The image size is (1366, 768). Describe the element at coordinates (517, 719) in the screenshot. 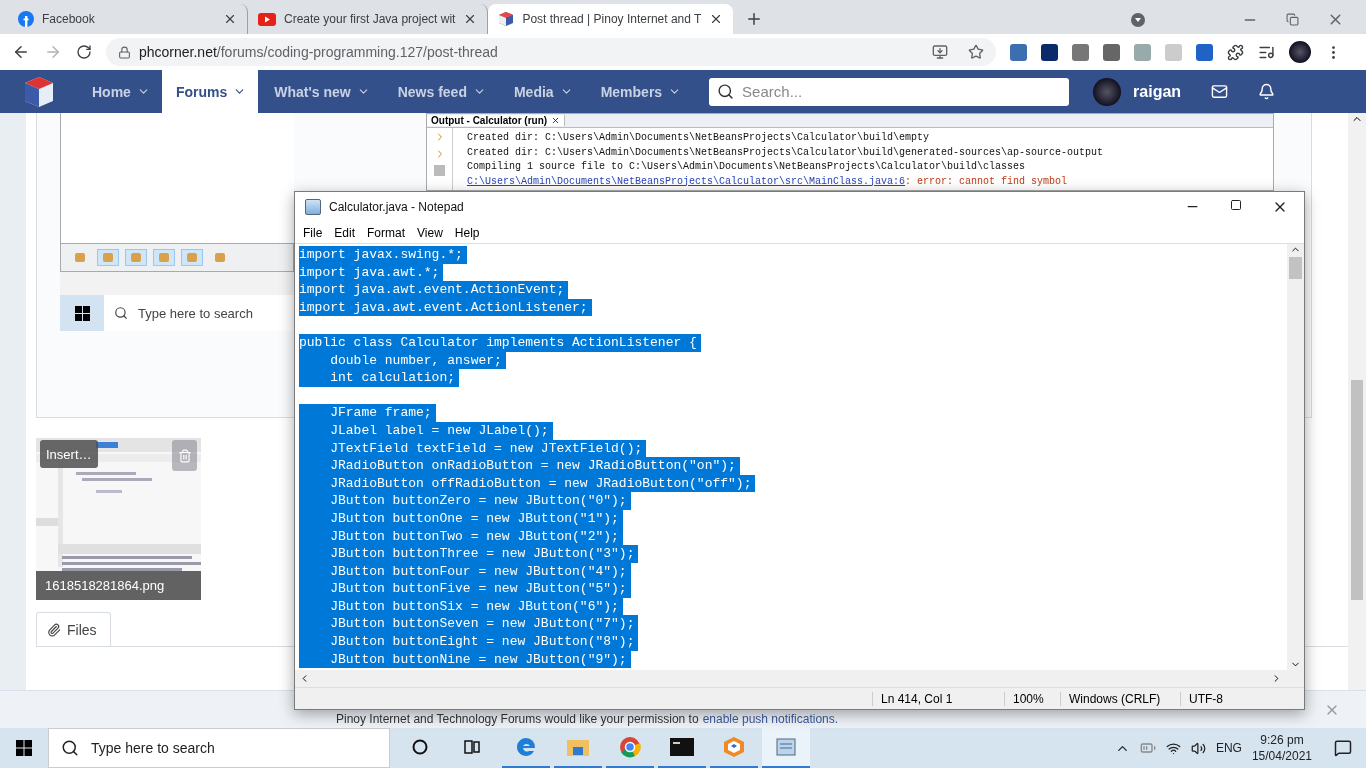

I see `notice-text: Pinoy Internet and Technology Forums would like your permission to` at that location.